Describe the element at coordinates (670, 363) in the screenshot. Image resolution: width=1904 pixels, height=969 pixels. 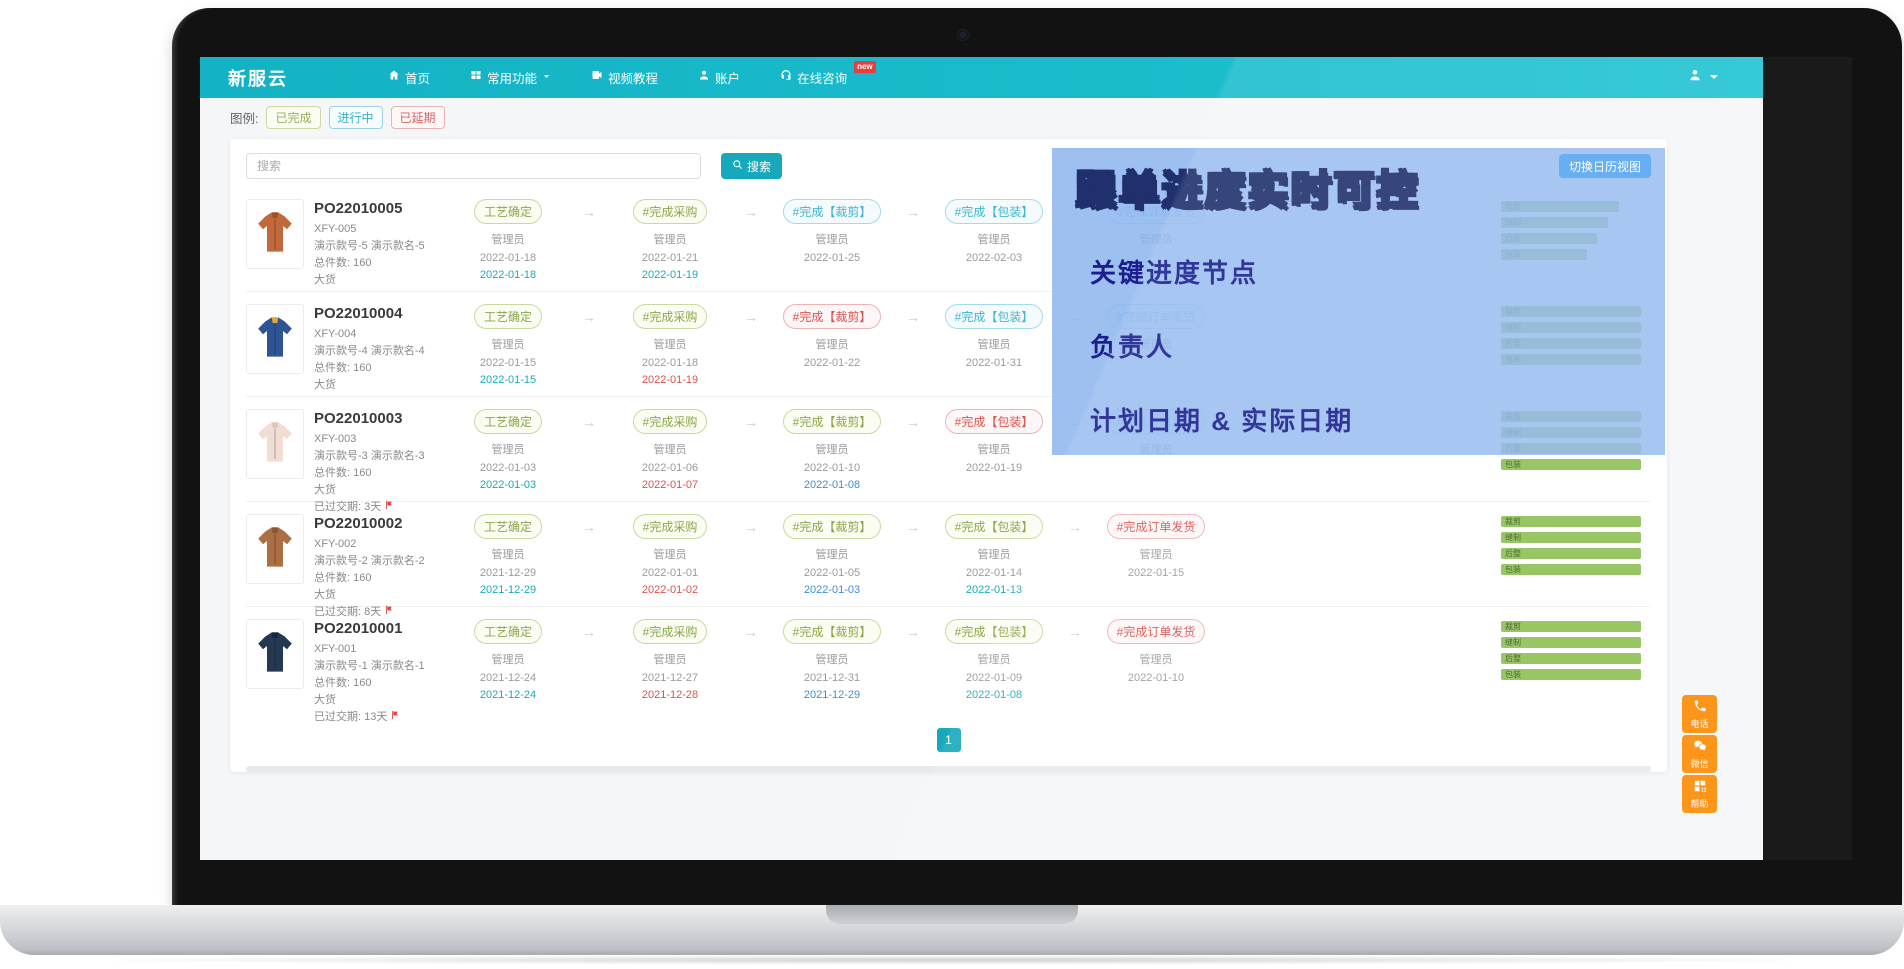
I see `stage-plan-date: 2022-01-18` at that location.